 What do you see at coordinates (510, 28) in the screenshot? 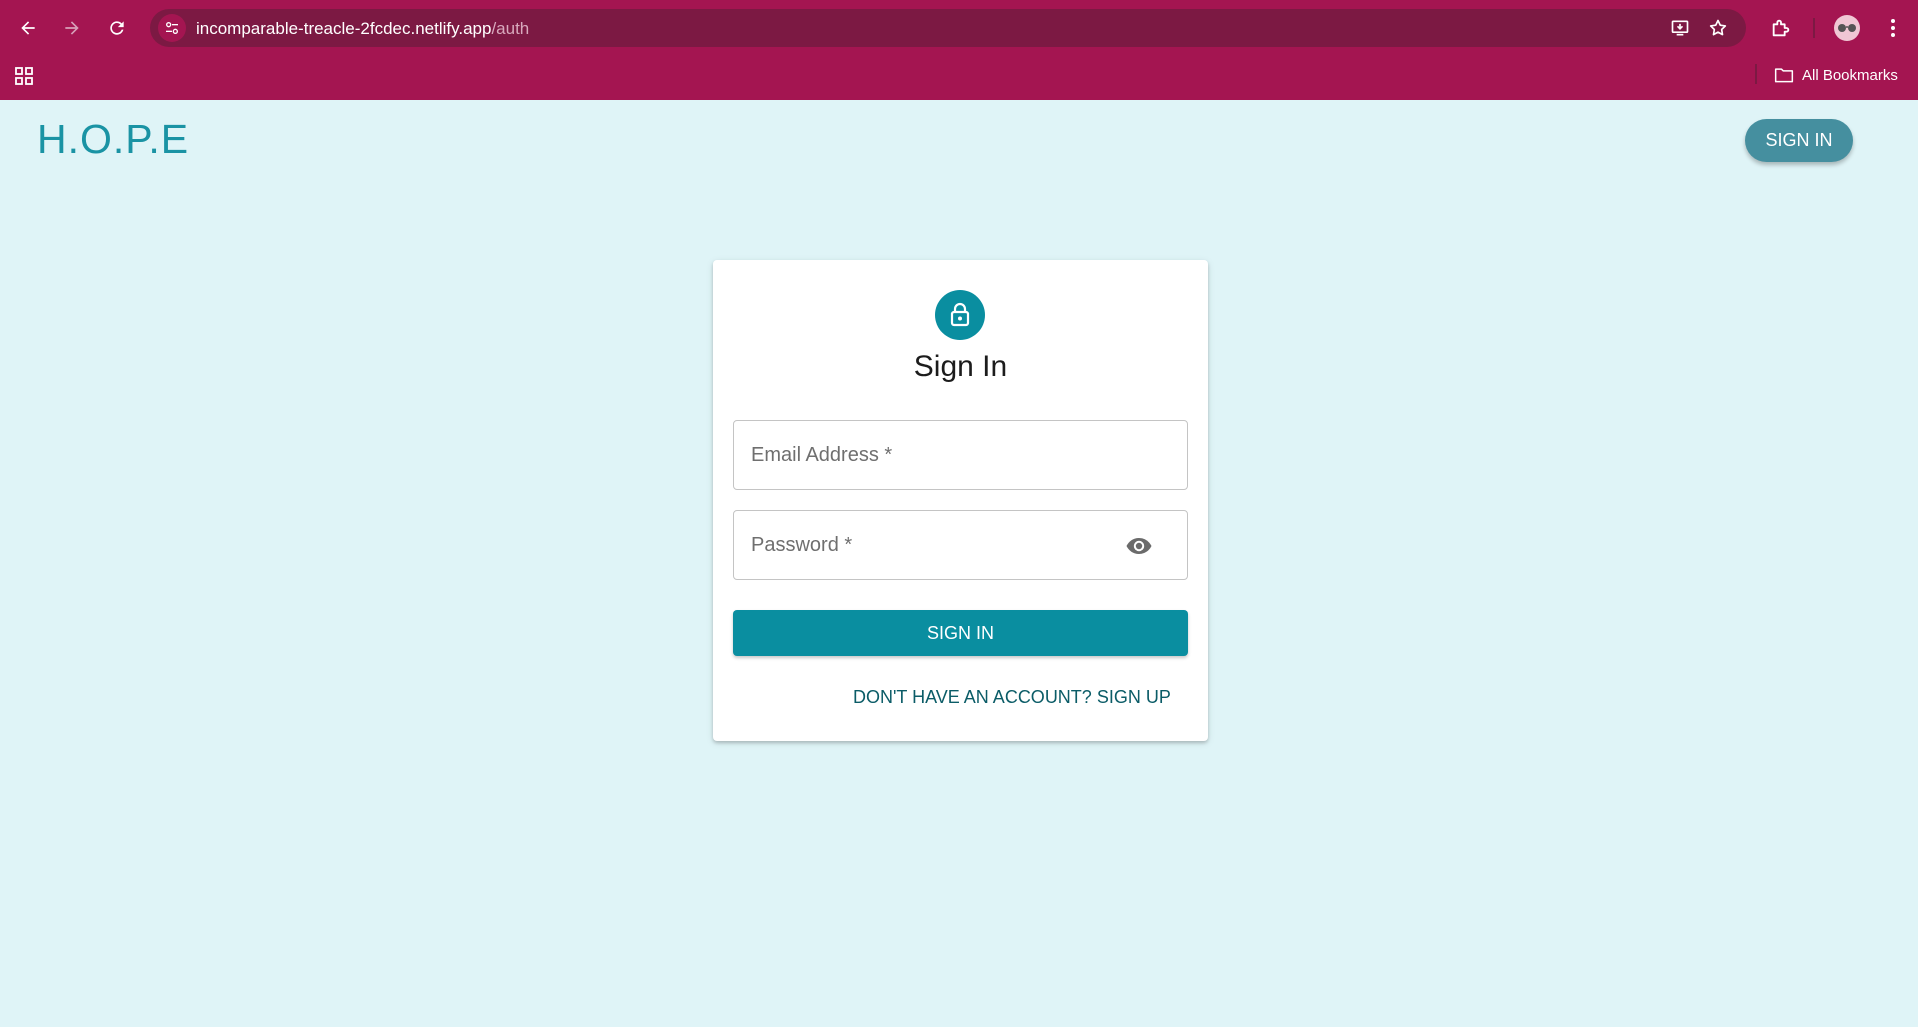
I see `url-path: /auth` at bounding box center [510, 28].